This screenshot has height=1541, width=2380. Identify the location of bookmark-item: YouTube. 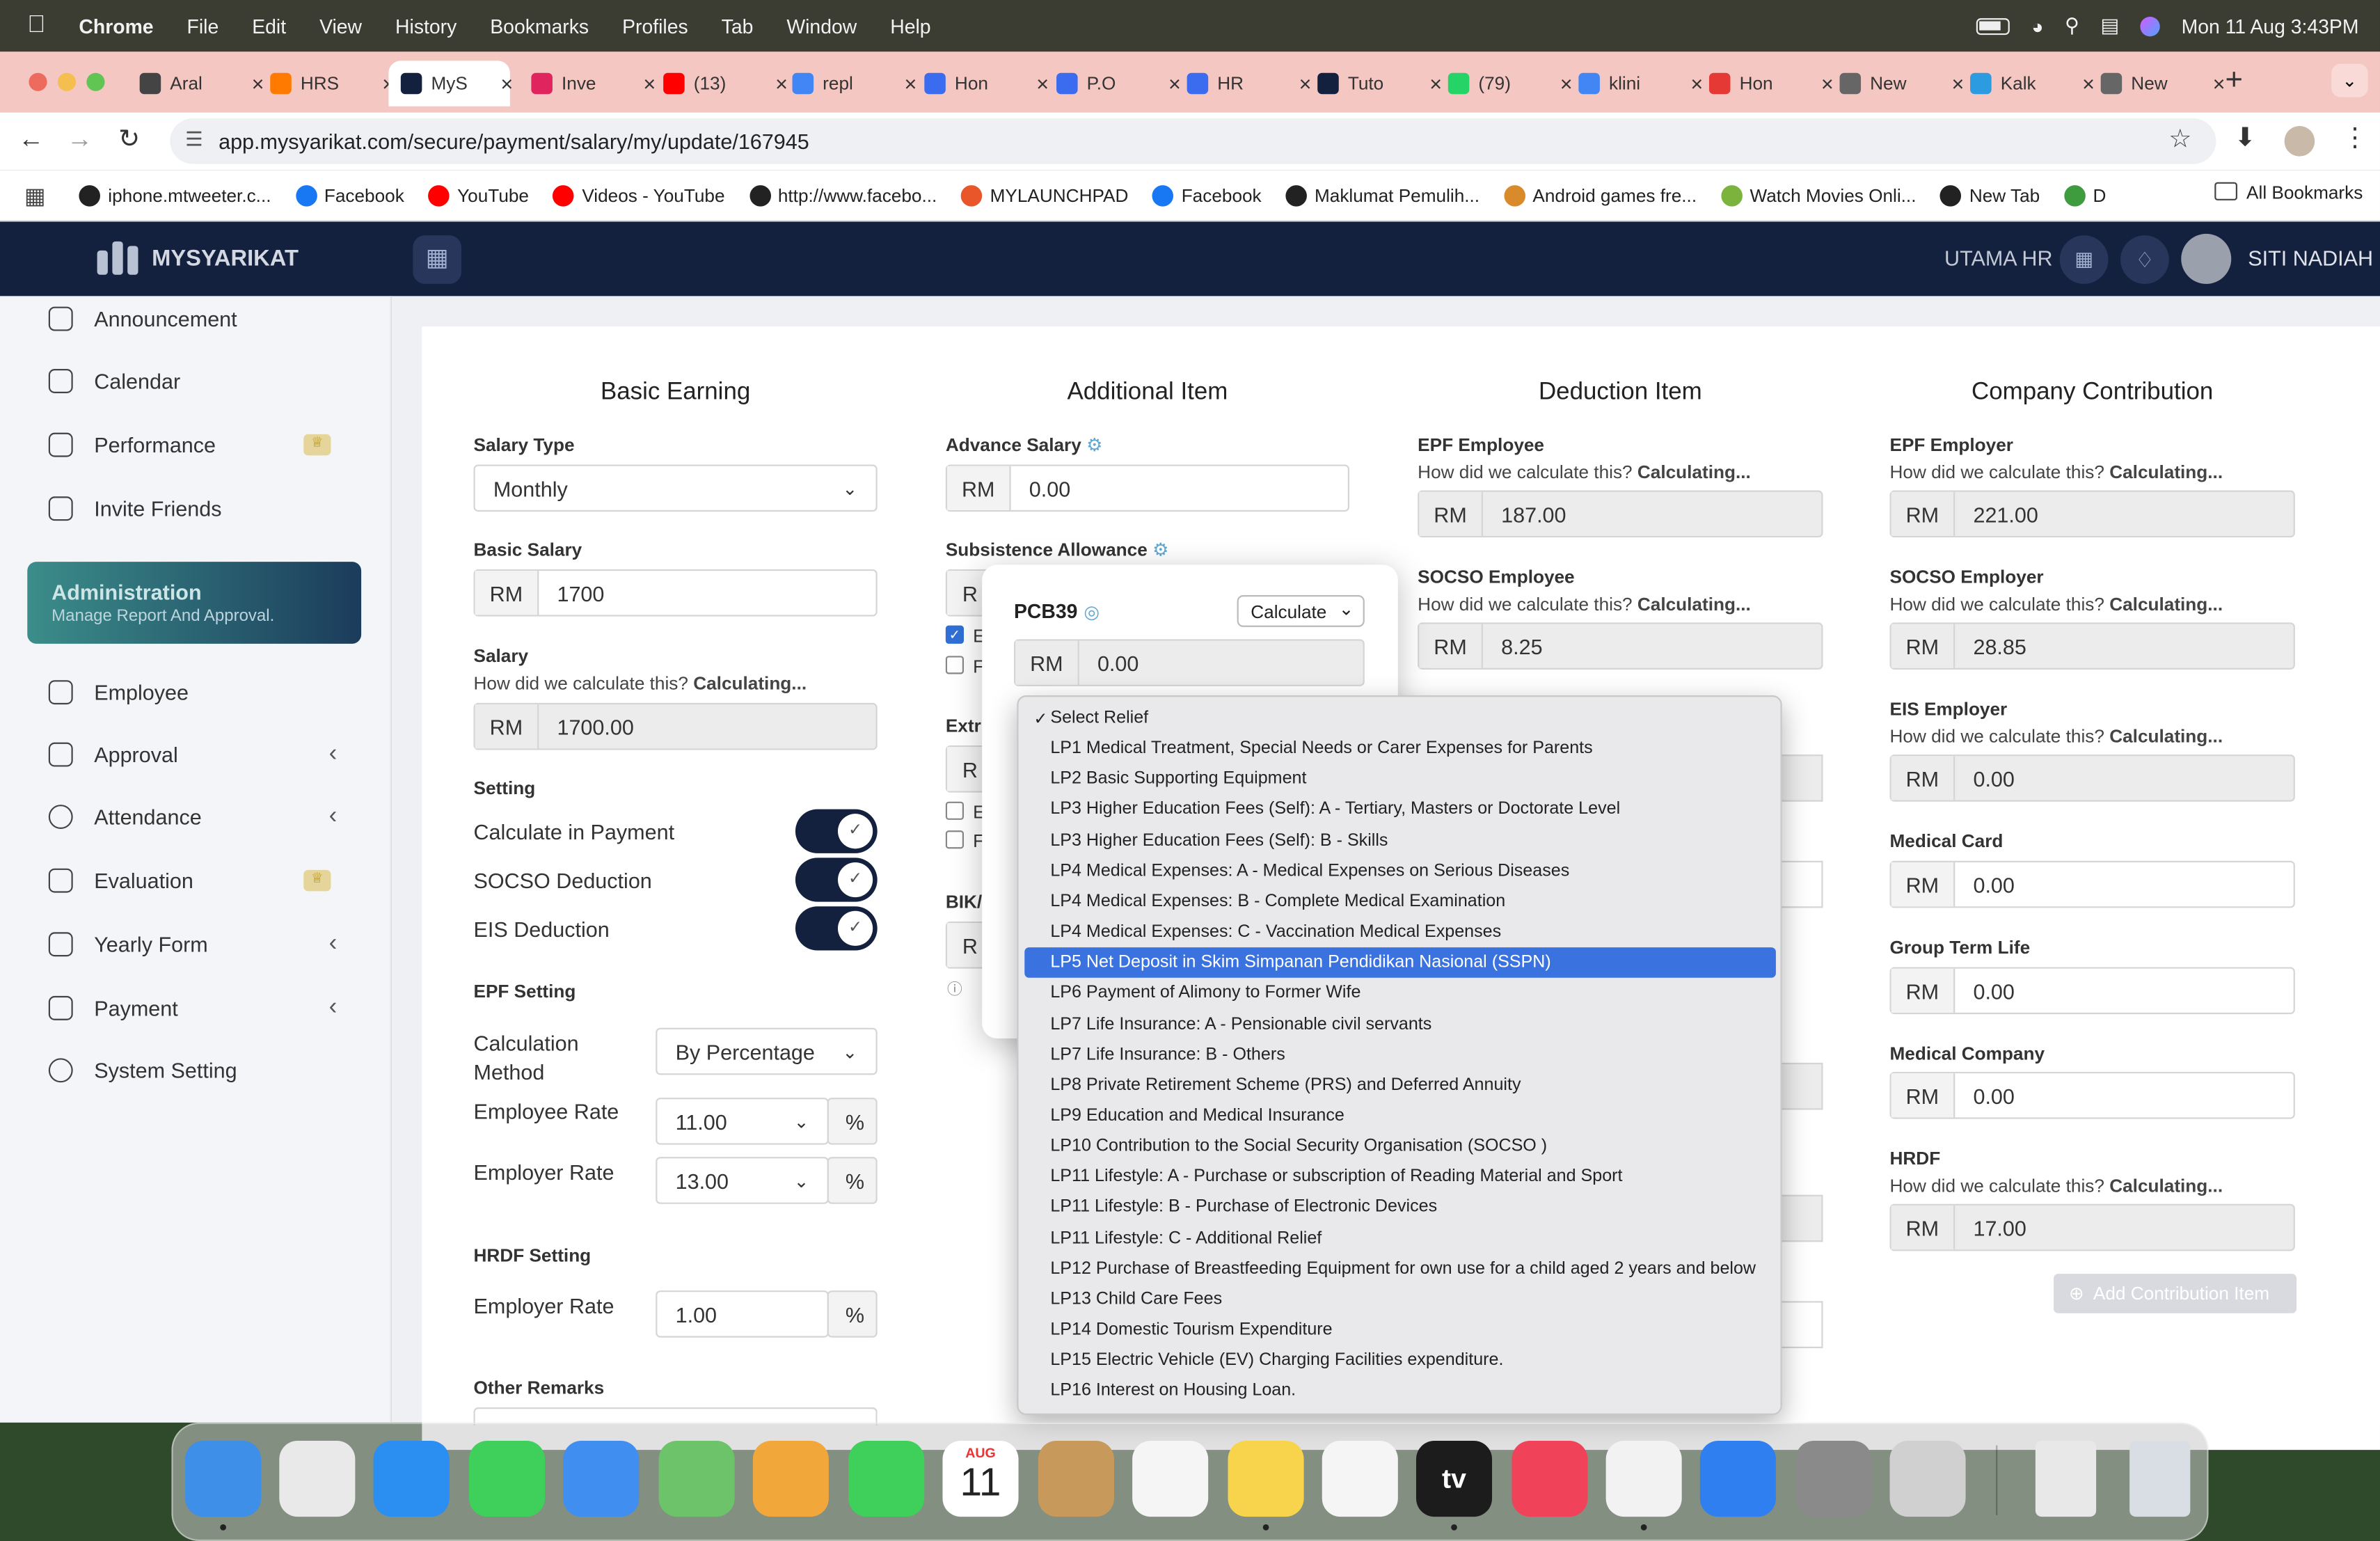
(479, 195).